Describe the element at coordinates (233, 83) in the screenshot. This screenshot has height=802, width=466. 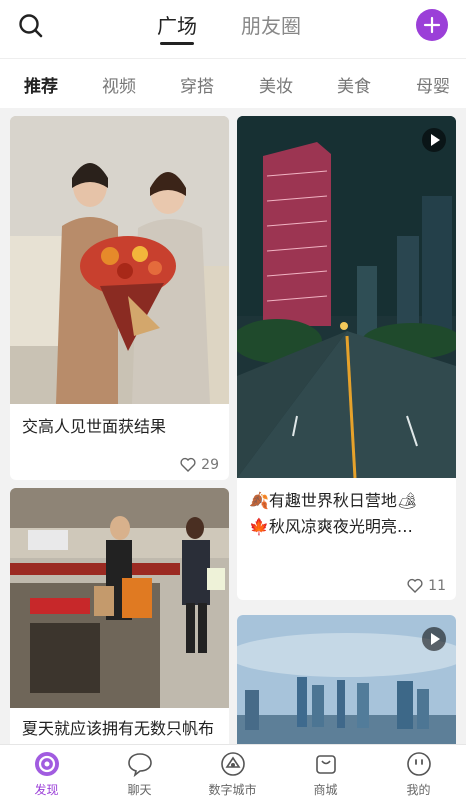
I see `category-bar: 推荐 视频 穿搭 美妆 美食 母婴` at that location.